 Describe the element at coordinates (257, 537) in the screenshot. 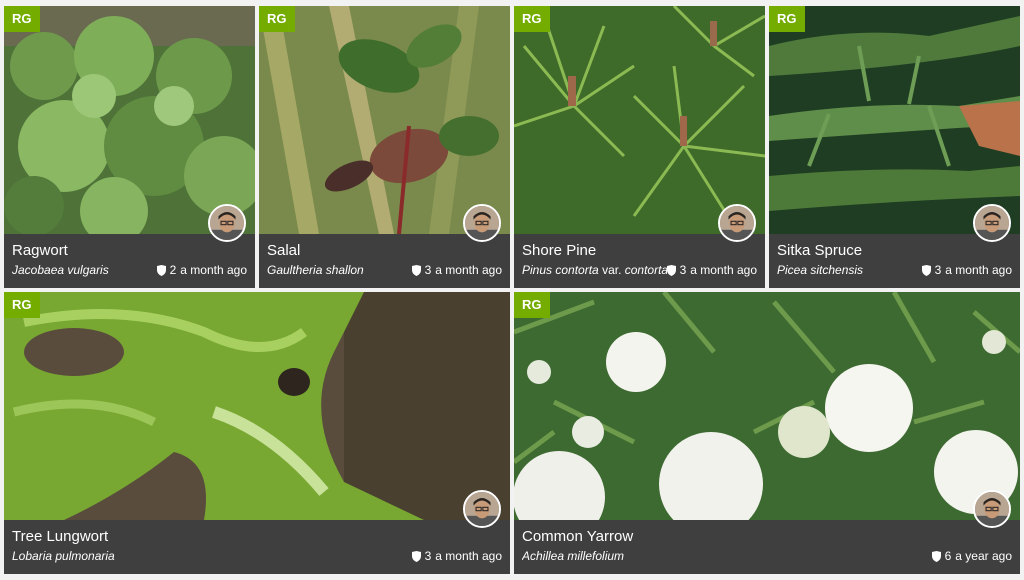

I see `common-name: Tree Lungwort` at that location.